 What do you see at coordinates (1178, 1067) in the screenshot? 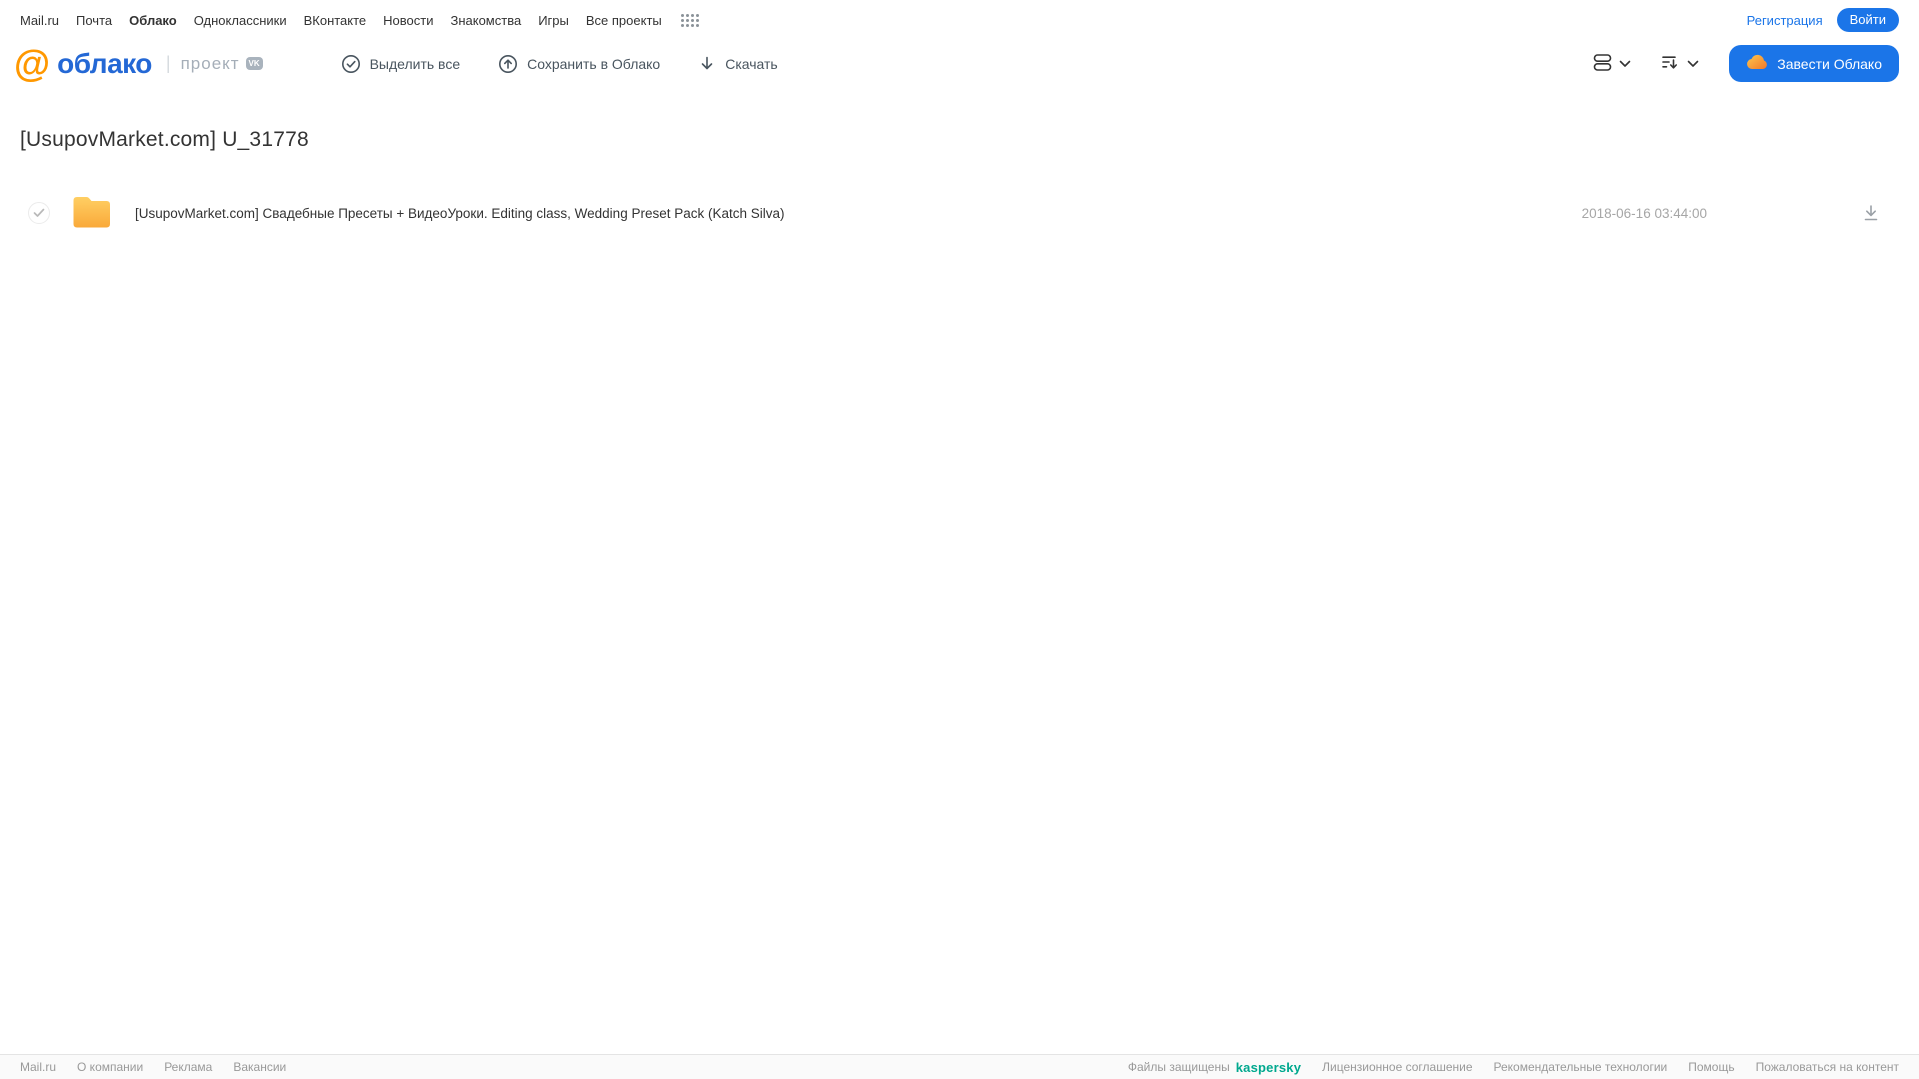
I see `protected-text: Файлы защищены` at bounding box center [1178, 1067].